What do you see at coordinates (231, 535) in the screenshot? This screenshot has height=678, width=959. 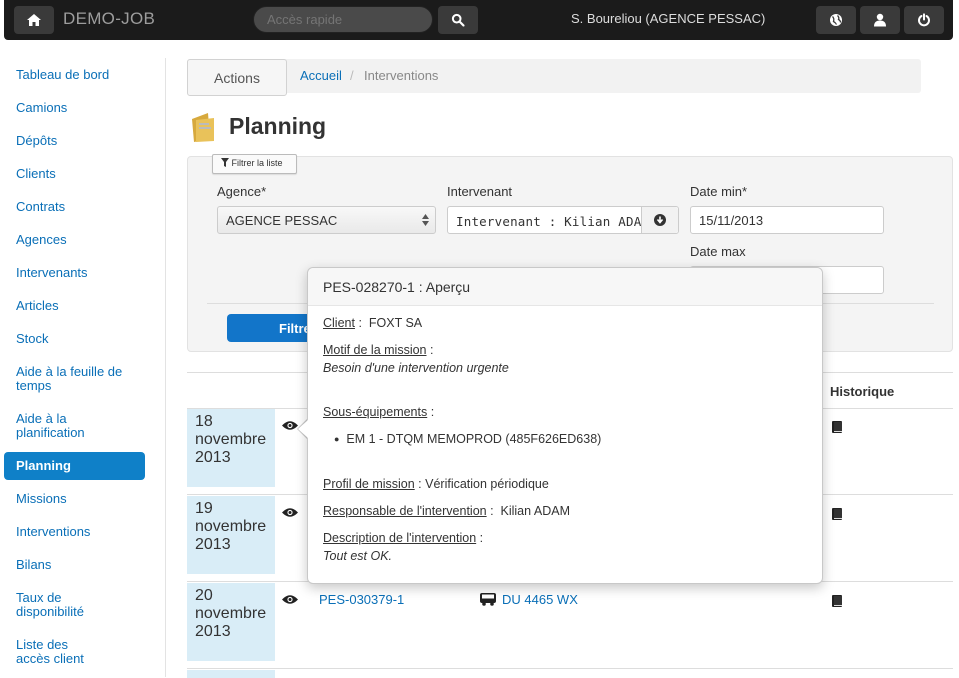 I see `table-row-date: 19 novembre 2013` at bounding box center [231, 535].